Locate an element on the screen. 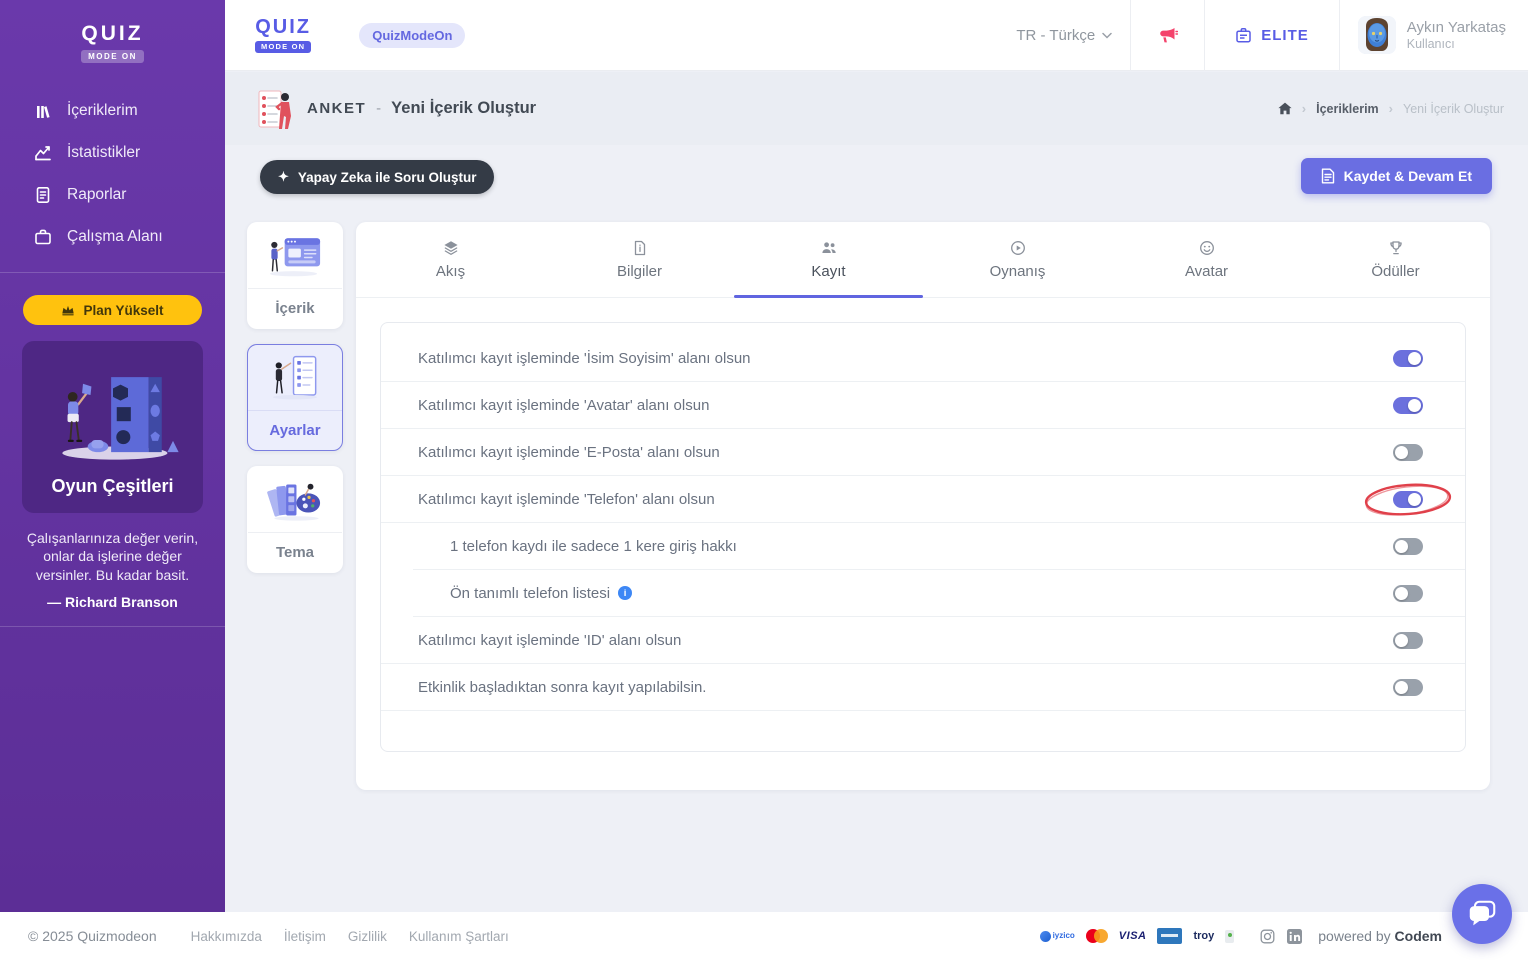 Image resolution: width=1528 pixels, height=960 pixels. logo-mode-on-badge: MODE ON is located at coordinates (112, 56).